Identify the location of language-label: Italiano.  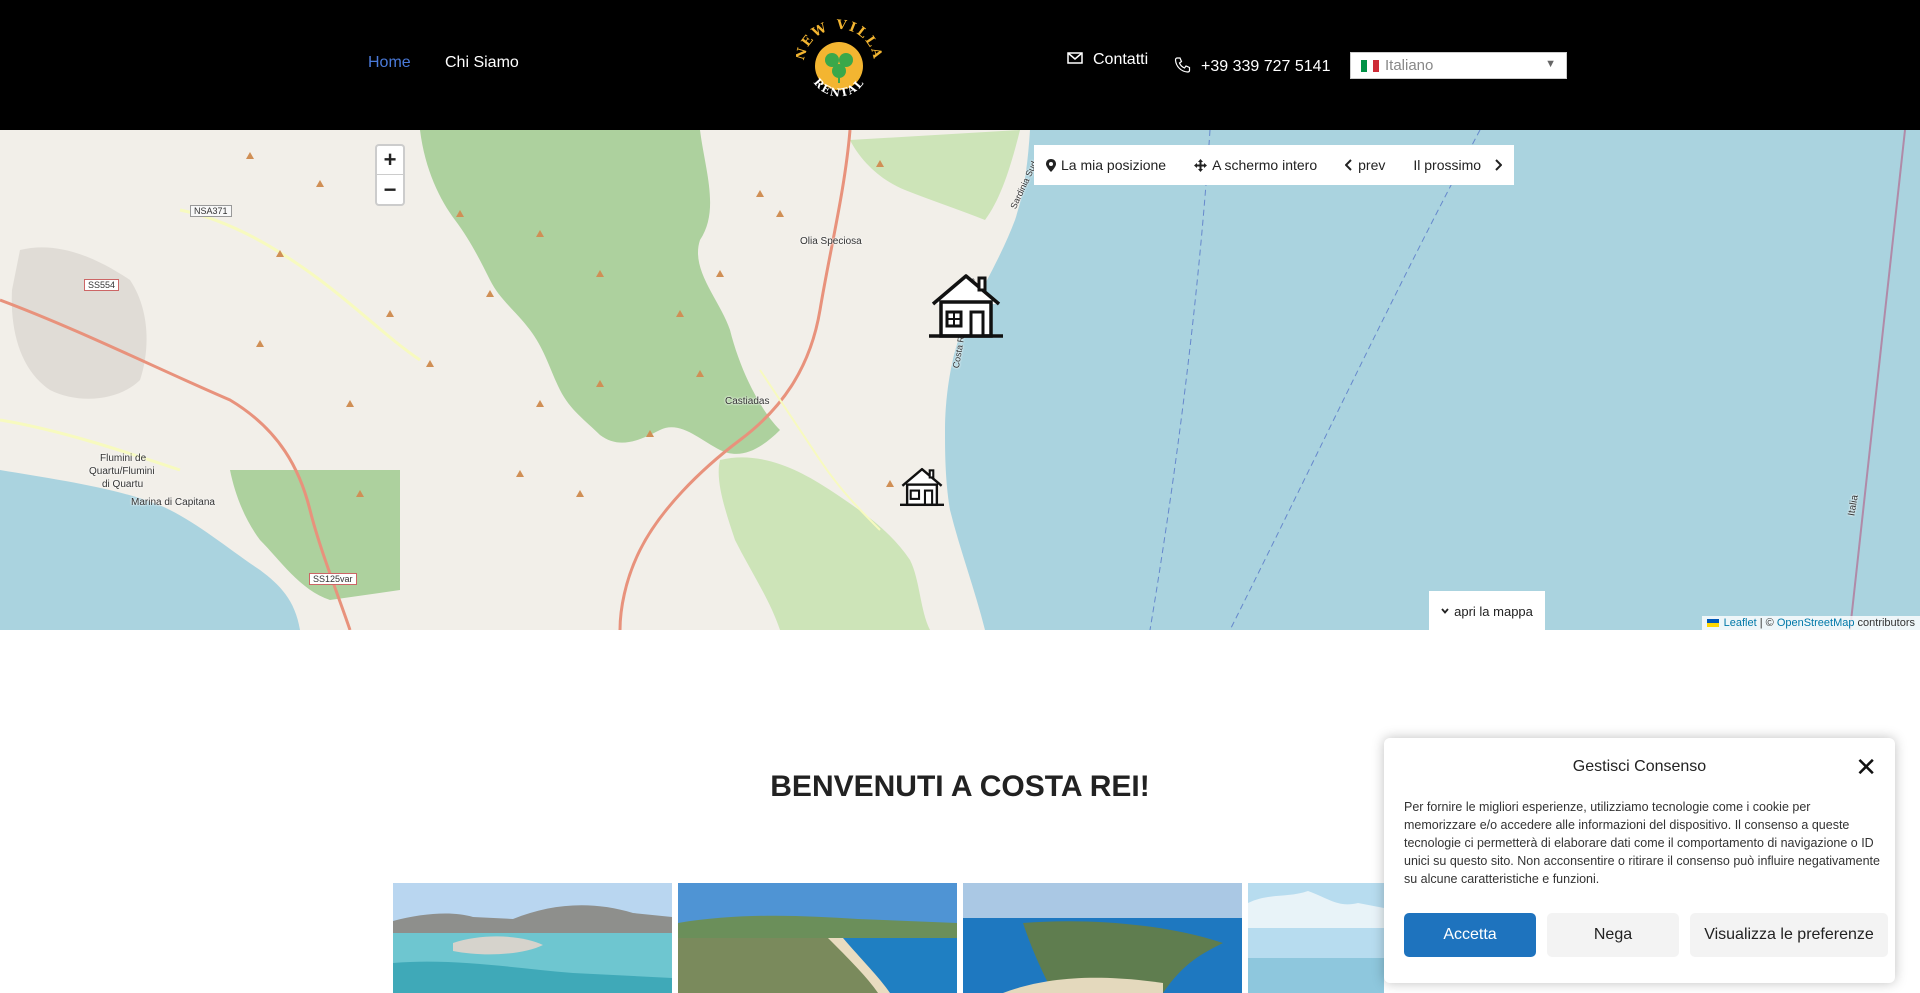
(1409, 65).